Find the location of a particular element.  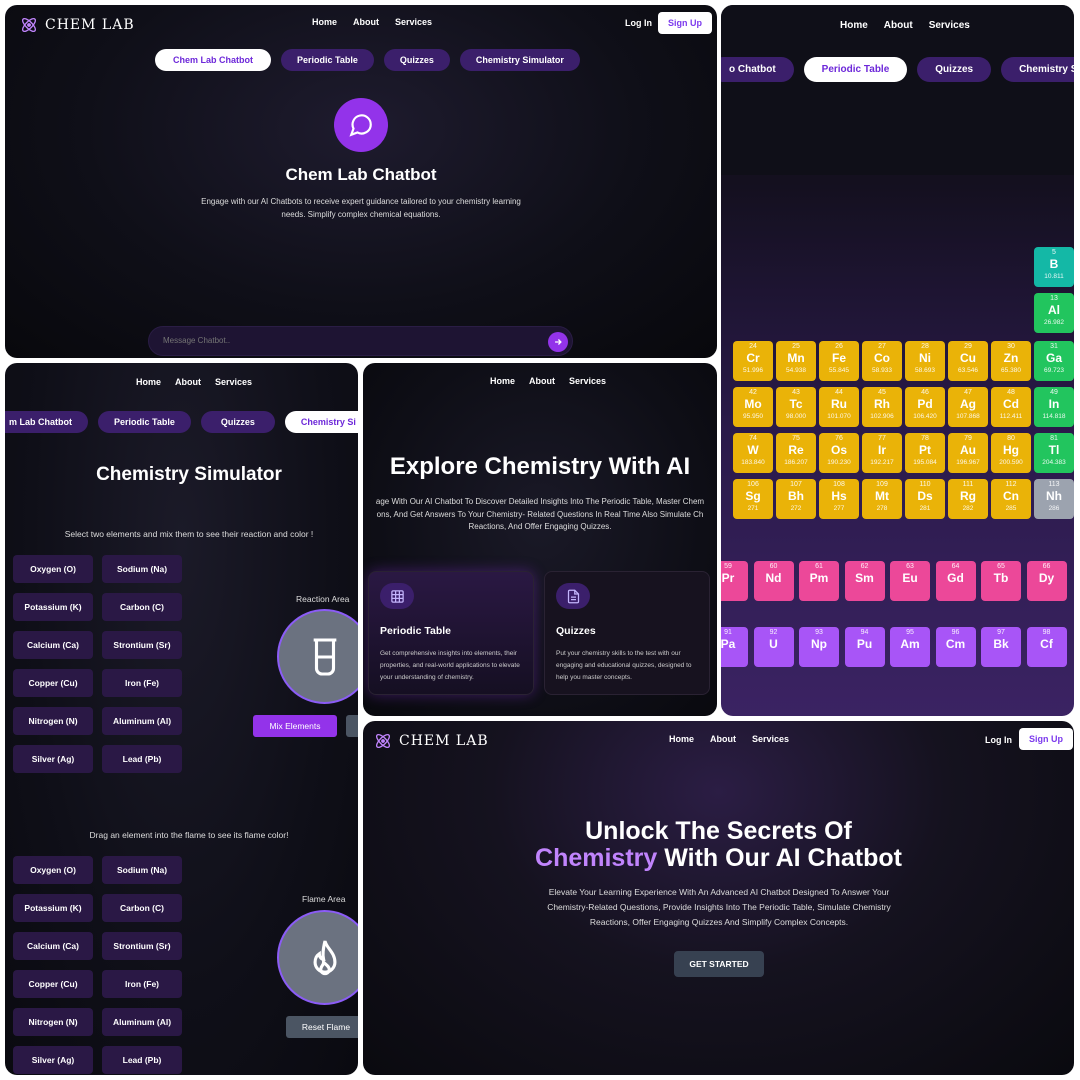

element-tile-mt: 109 Mt 278 is located at coordinates (882, 499).